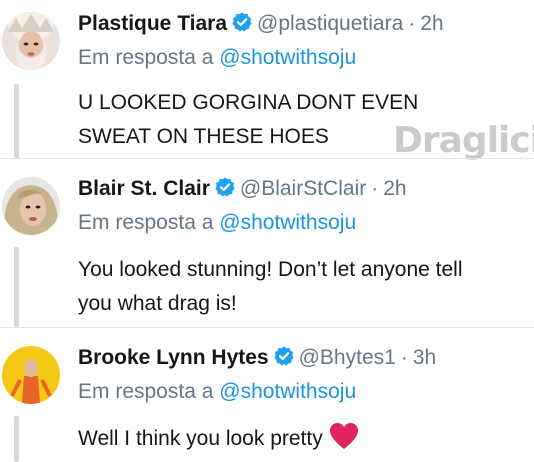 The width and height of the screenshot is (534, 462). I want to click on display-name: Brooke Lynn Hytes, so click(173, 357).